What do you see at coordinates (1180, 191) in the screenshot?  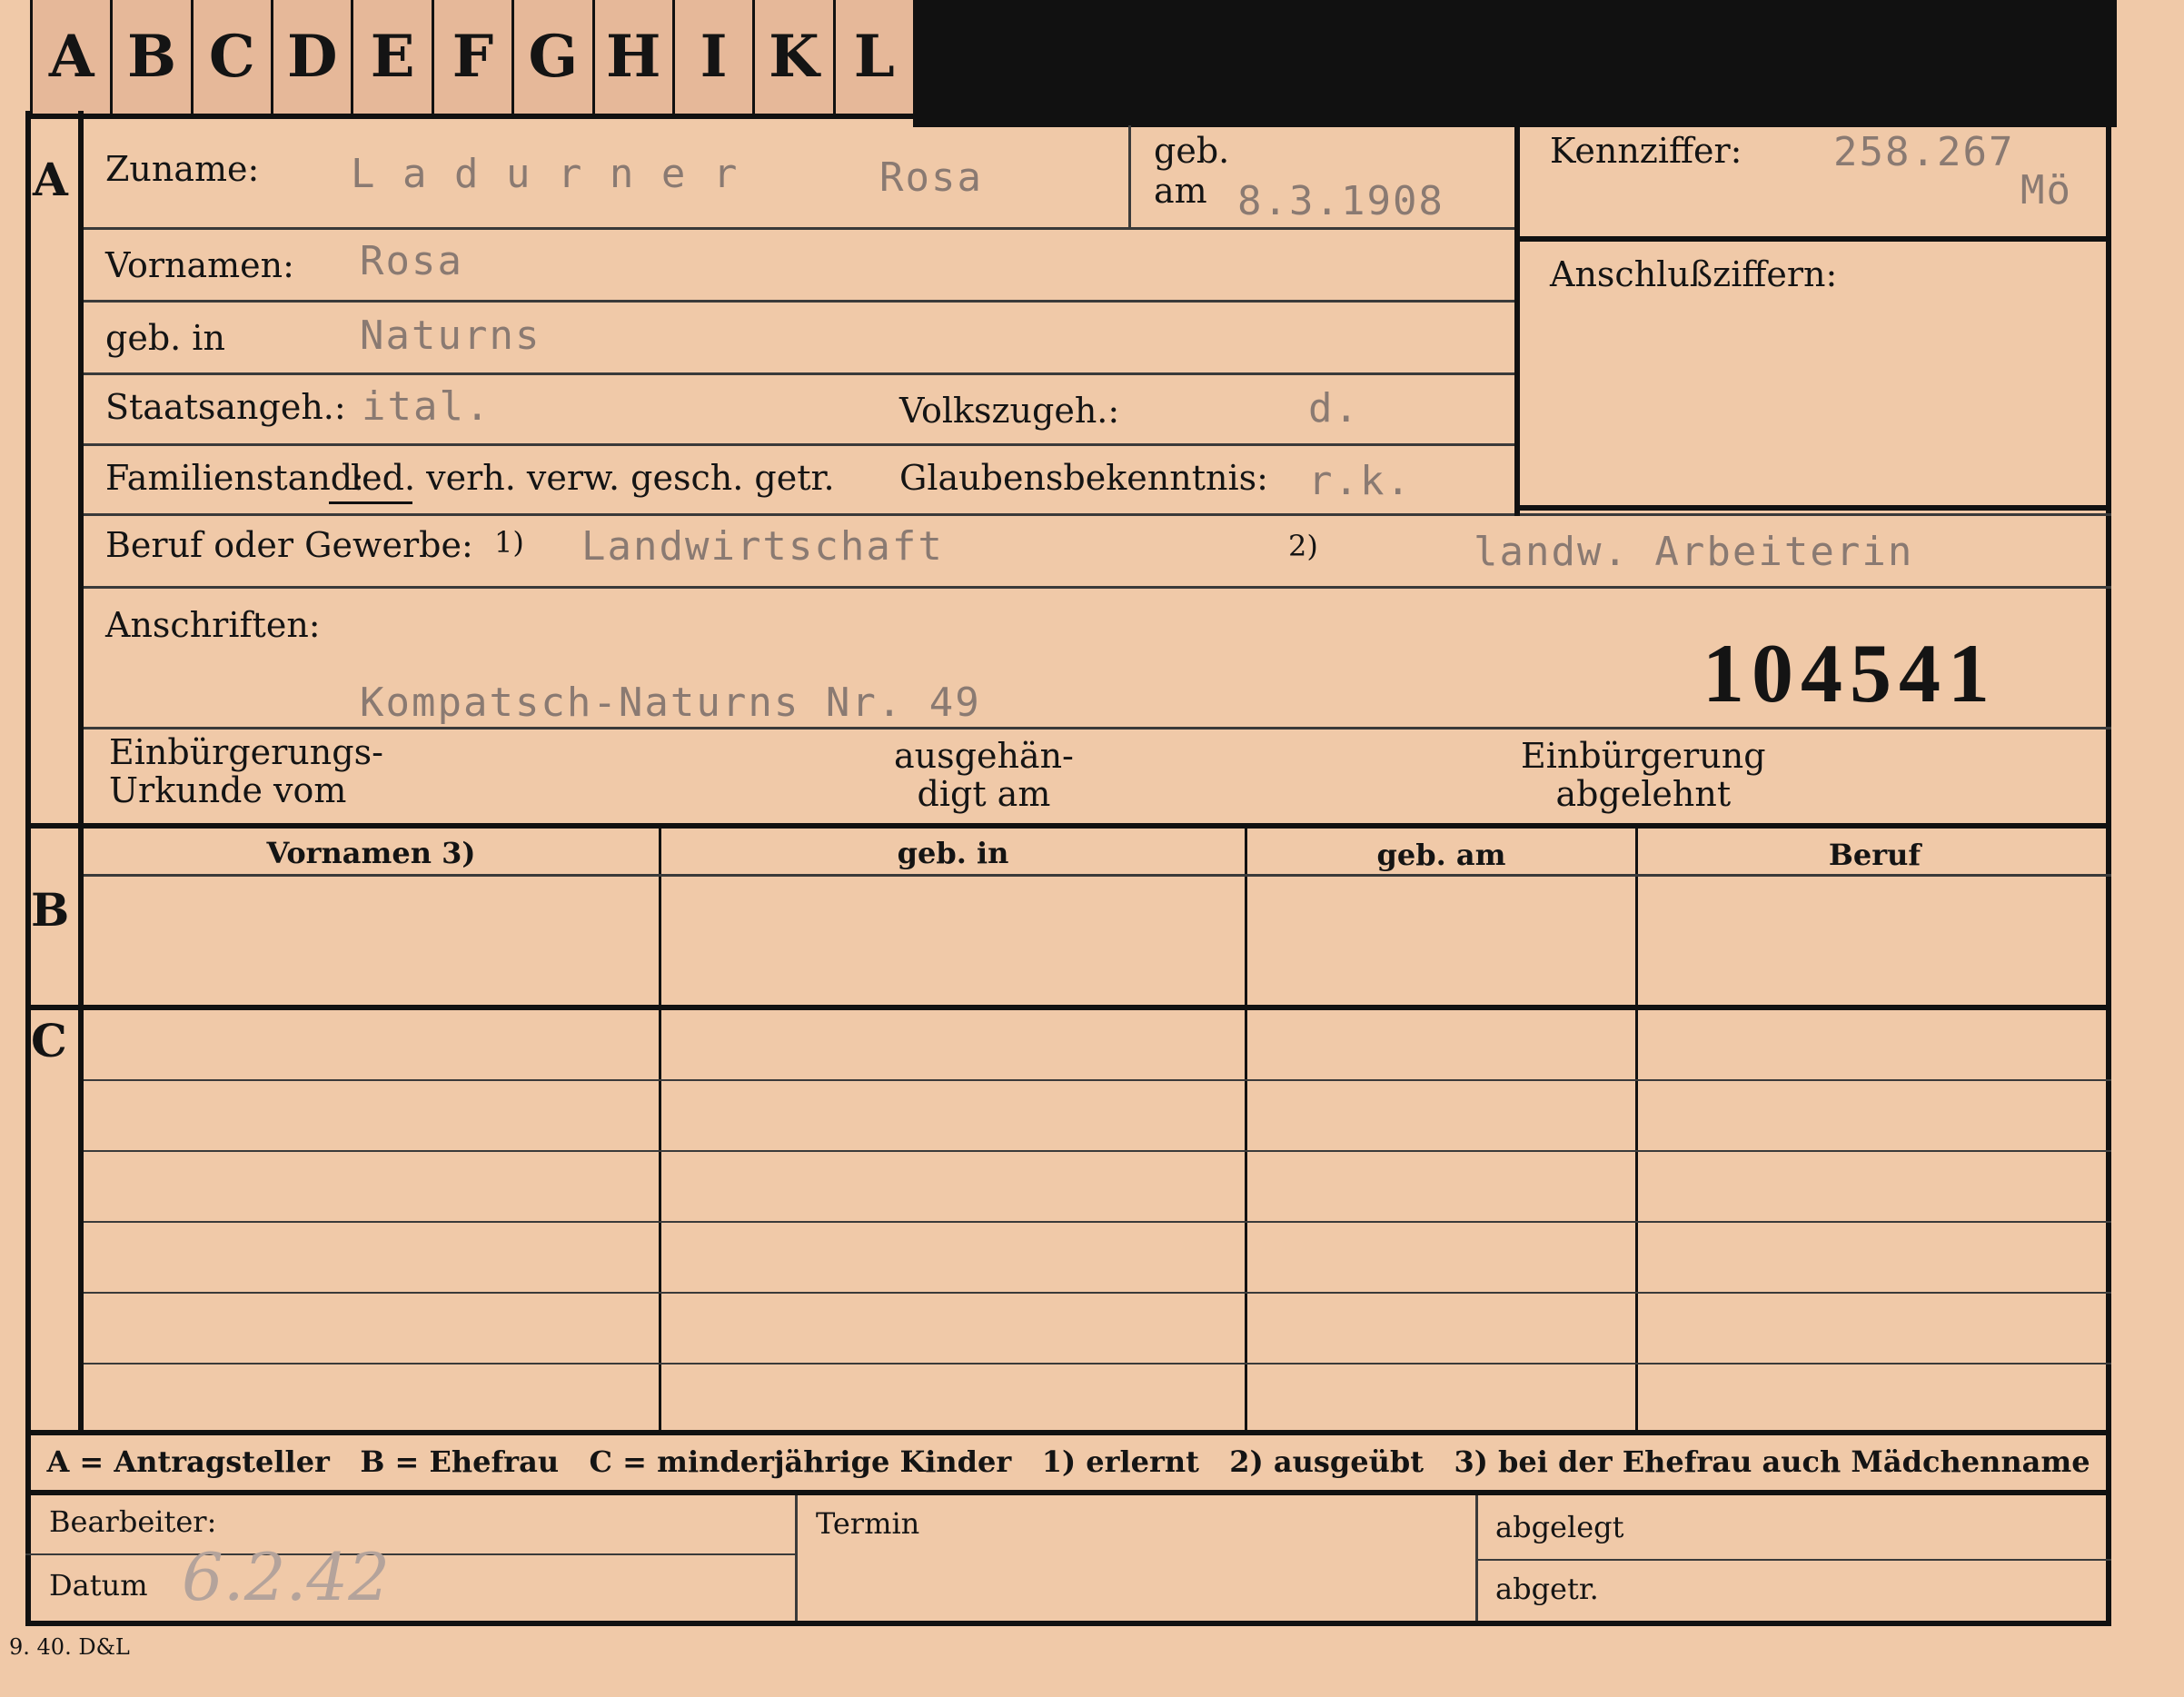 I see `born-on-label: am` at bounding box center [1180, 191].